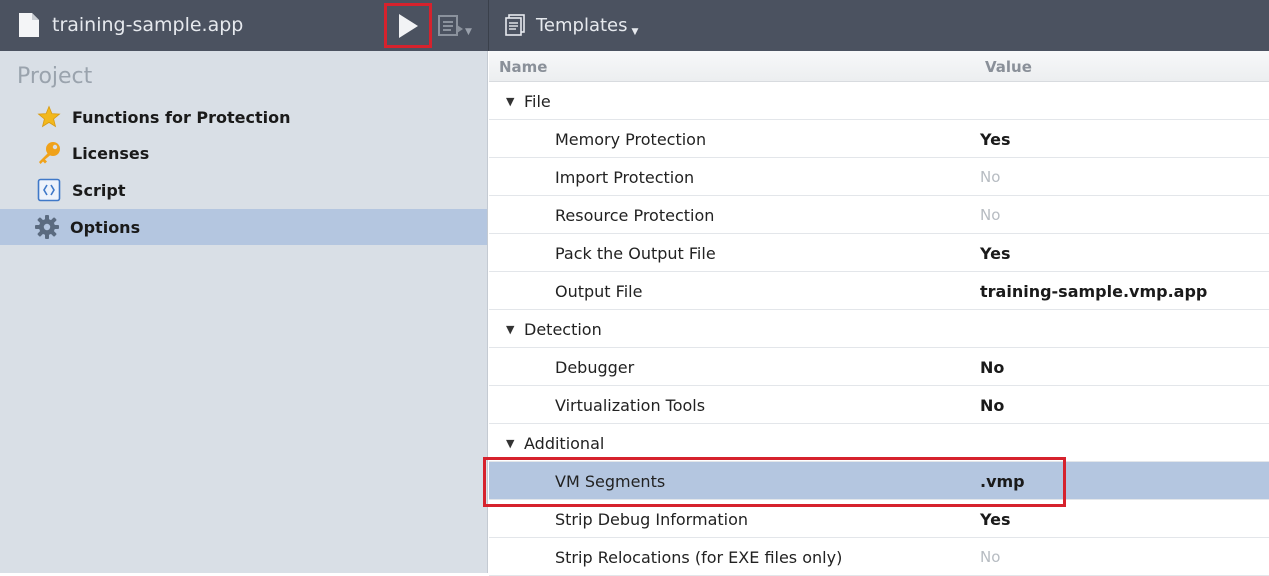 This screenshot has width=1269, height=576. What do you see at coordinates (625, 177) in the screenshot?
I see `option-name: Import Protection` at bounding box center [625, 177].